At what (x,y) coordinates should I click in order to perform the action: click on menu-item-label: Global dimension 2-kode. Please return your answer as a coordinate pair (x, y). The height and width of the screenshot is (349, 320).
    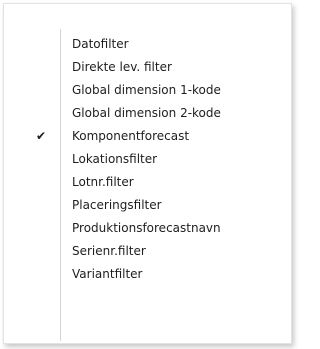
    Looking at the image, I should click on (146, 113).